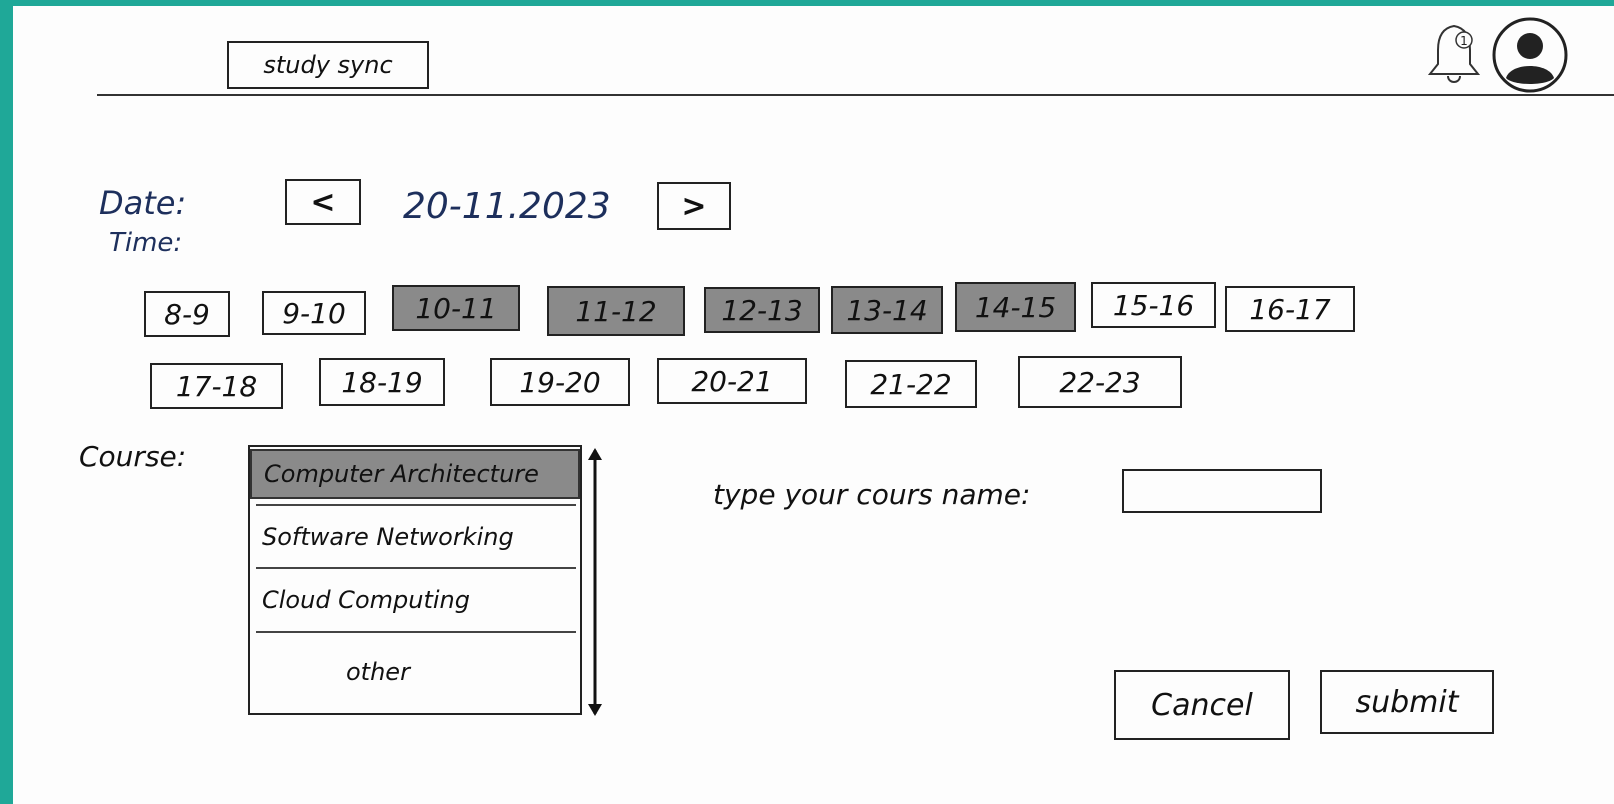 The width and height of the screenshot is (1614, 804). Describe the element at coordinates (560, 382) in the screenshot. I see `time-slot: 19-20` at that location.